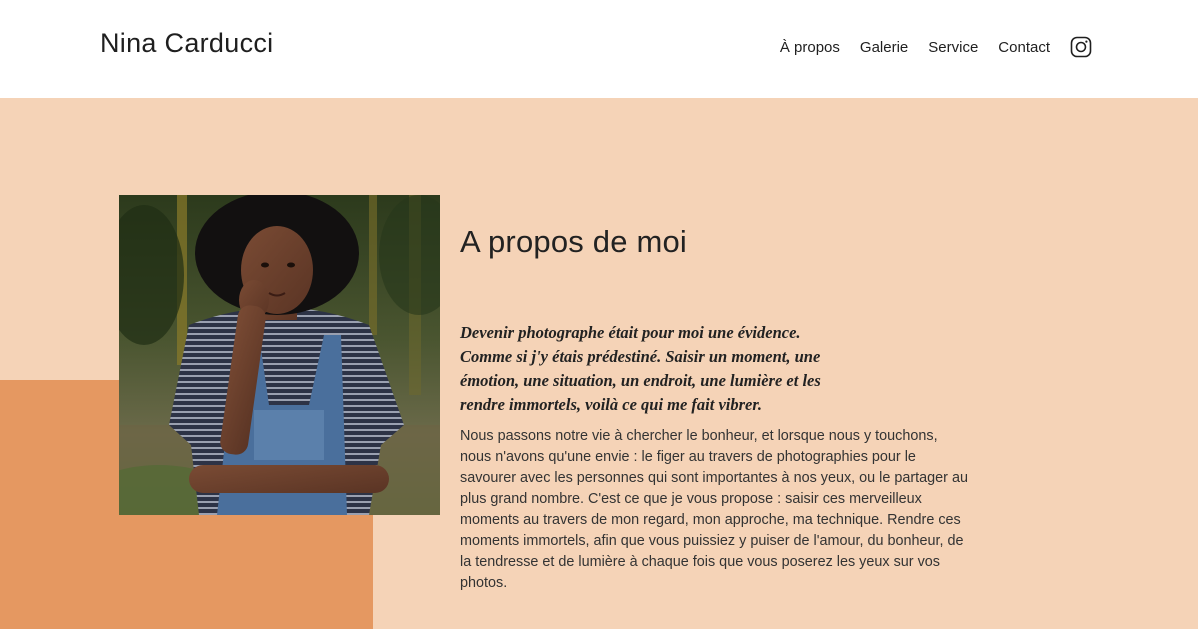 The image size is (1198, 629). I want to click on nav-link-service: Service, so click(953, 47).